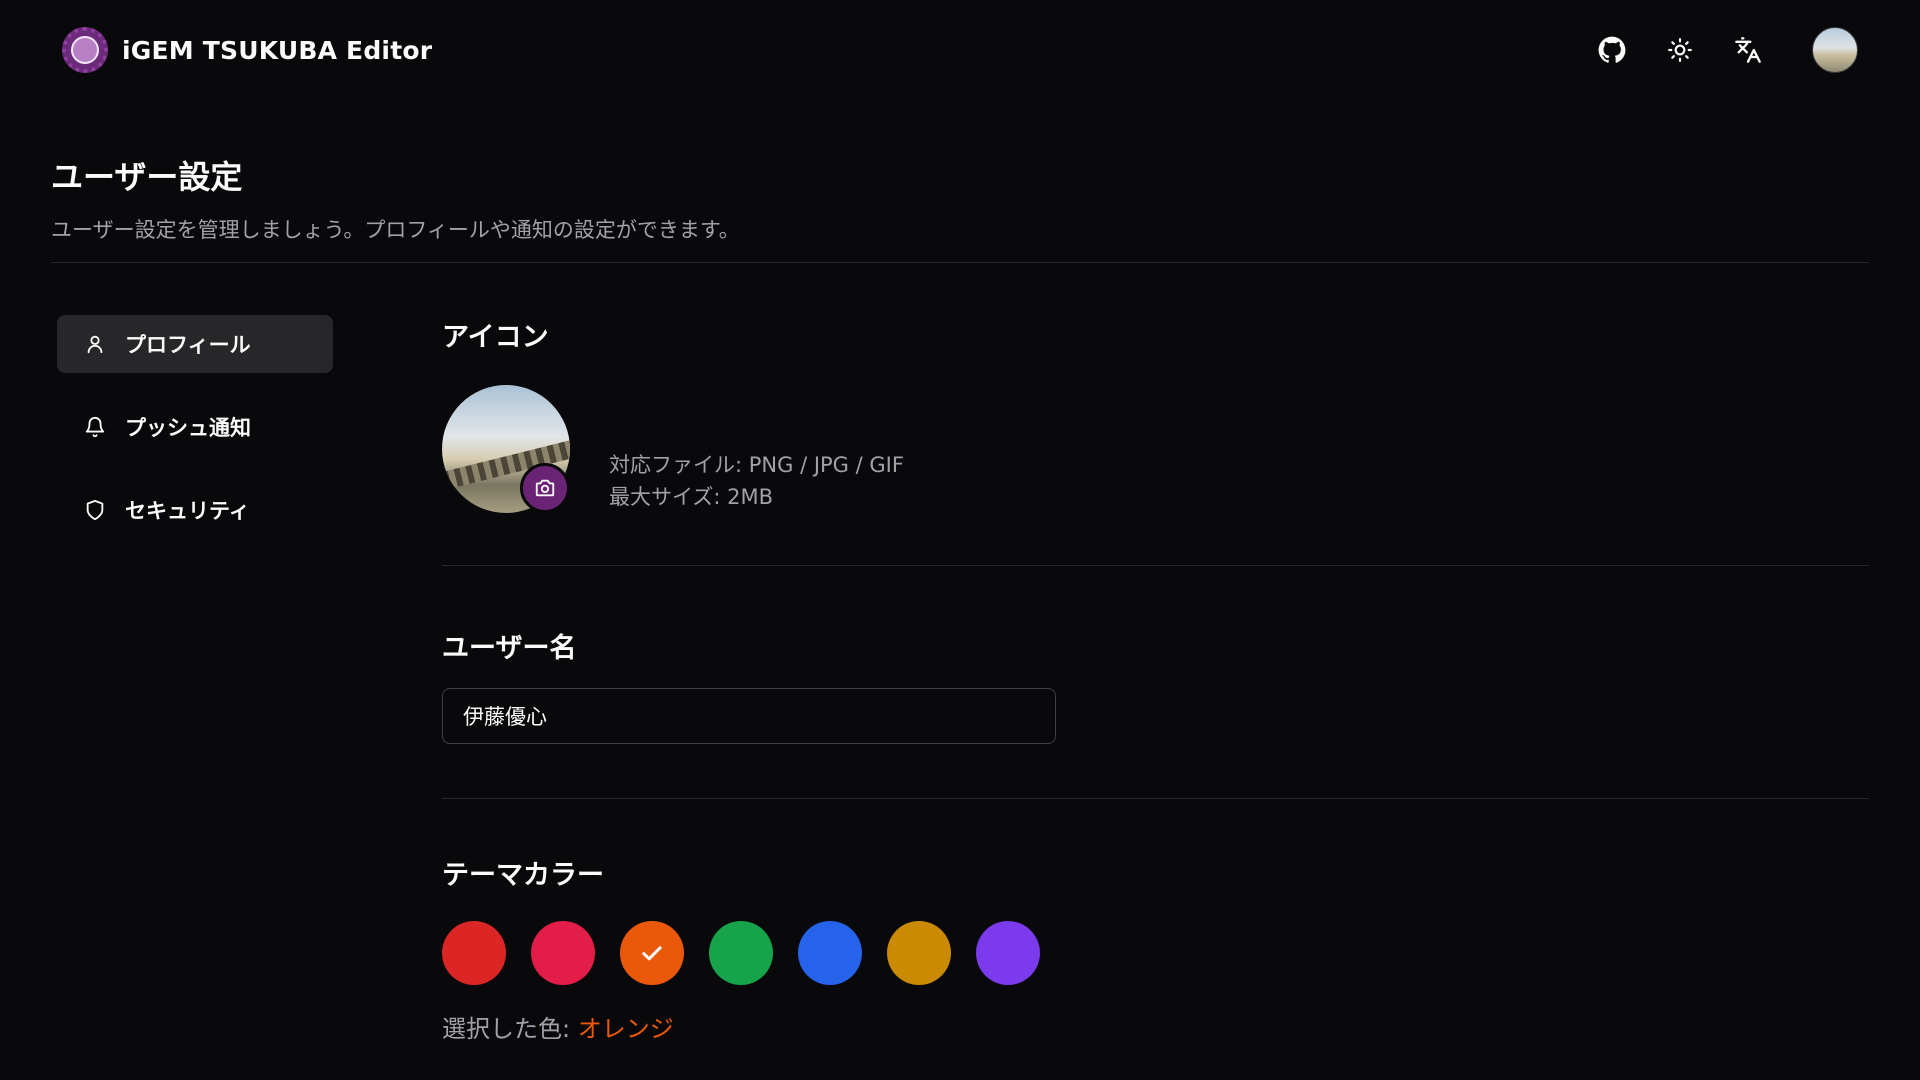 This screenshot has height=1080, width=1920. I want to click on max-size-text: 最大サイズ: 2MB, so click(691, 497).